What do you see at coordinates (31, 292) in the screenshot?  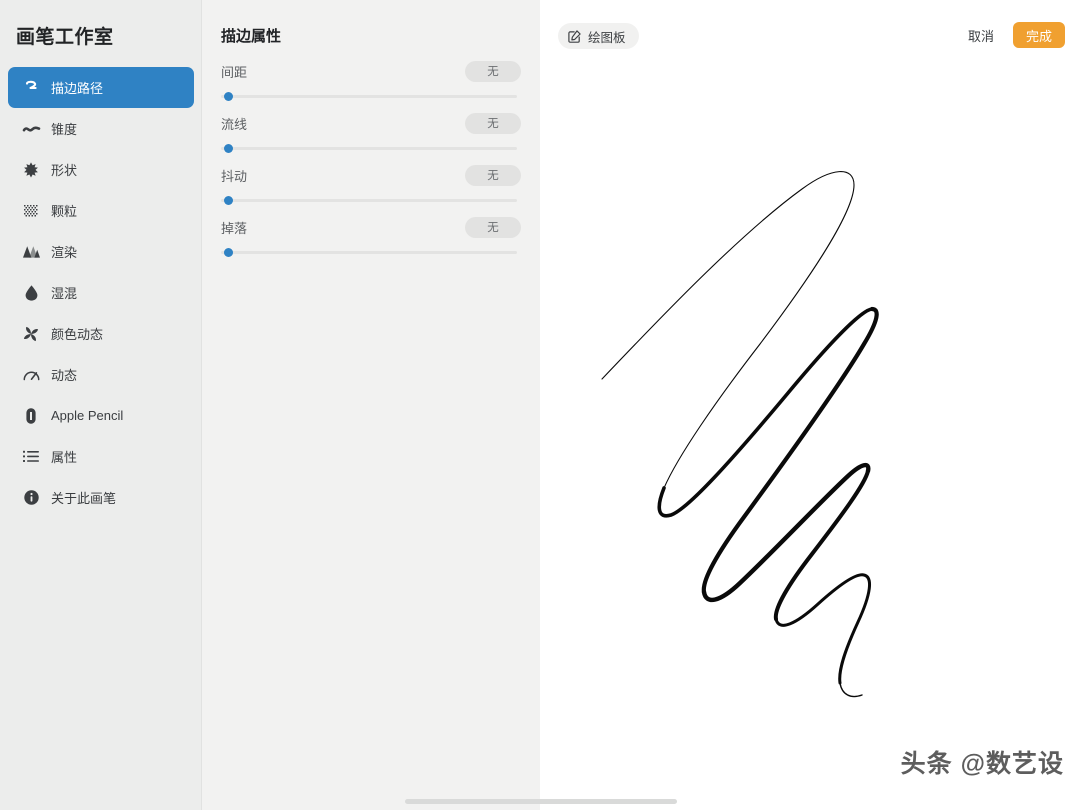 I see `wet-mix-drop-icon` at bounding box center [31, 292].